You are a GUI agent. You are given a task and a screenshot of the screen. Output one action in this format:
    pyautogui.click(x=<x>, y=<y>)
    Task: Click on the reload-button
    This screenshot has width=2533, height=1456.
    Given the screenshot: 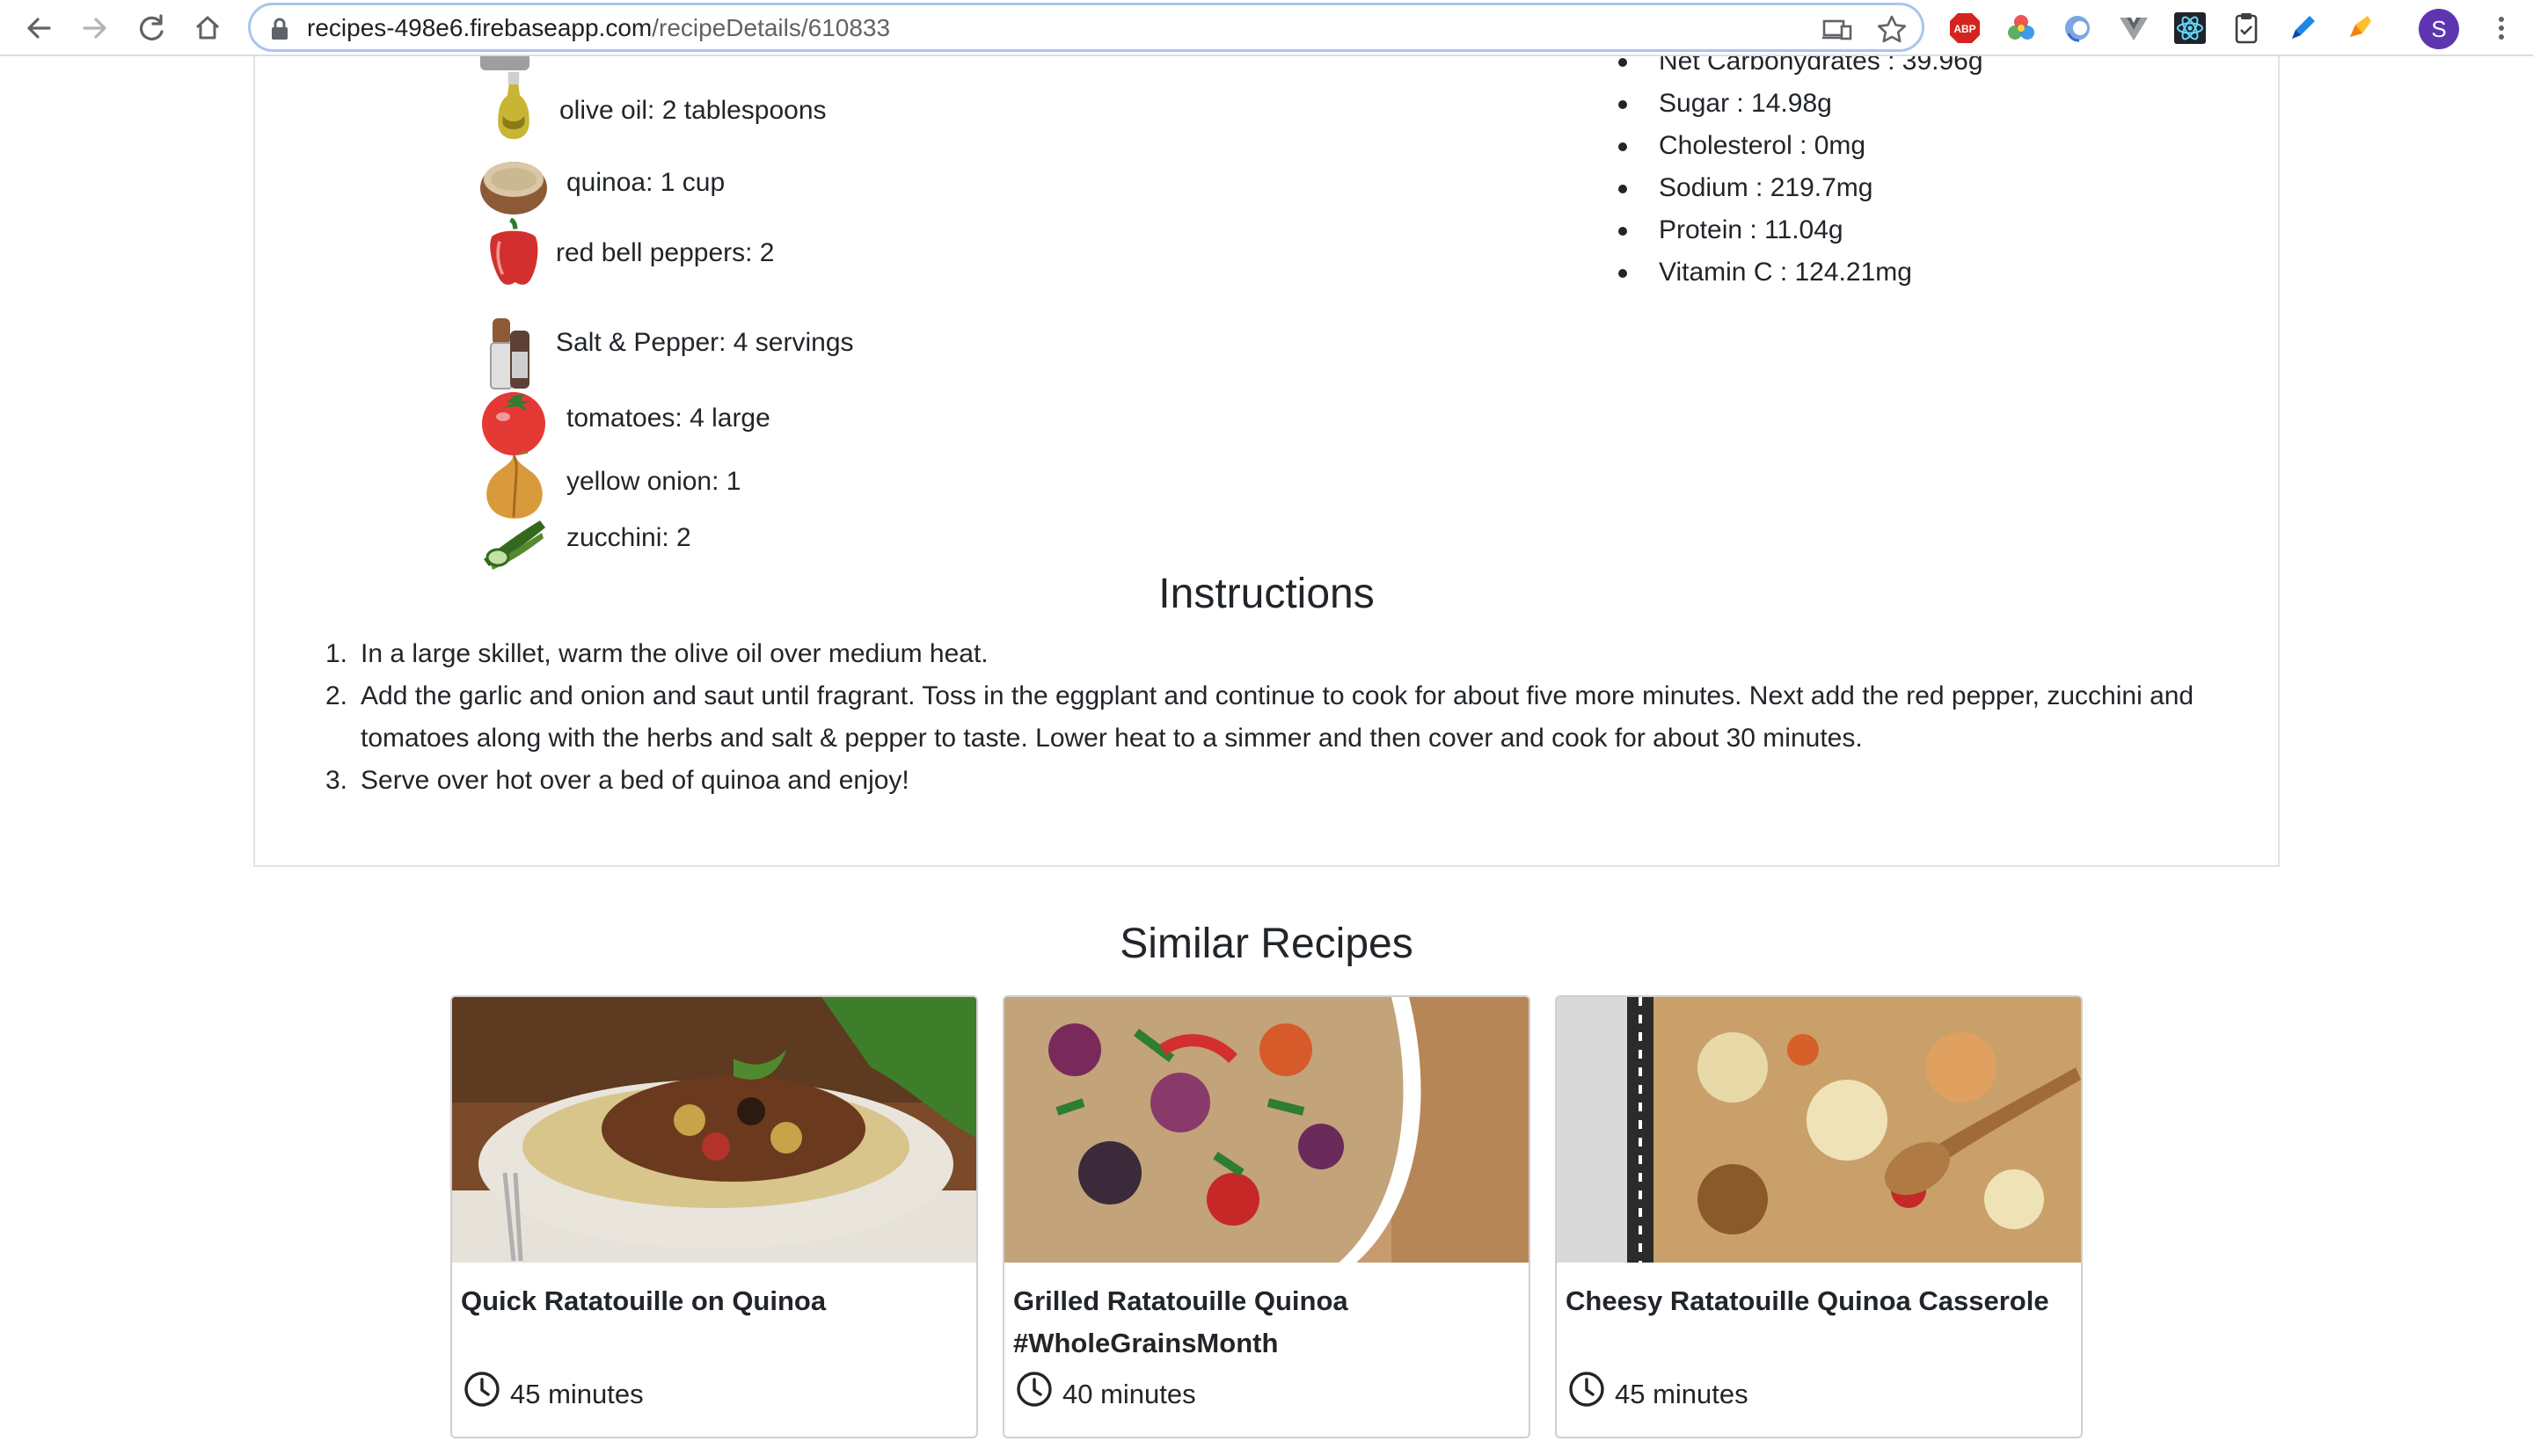 What is the action you would take?
    pyautogui.click(x=151, y=28)
    